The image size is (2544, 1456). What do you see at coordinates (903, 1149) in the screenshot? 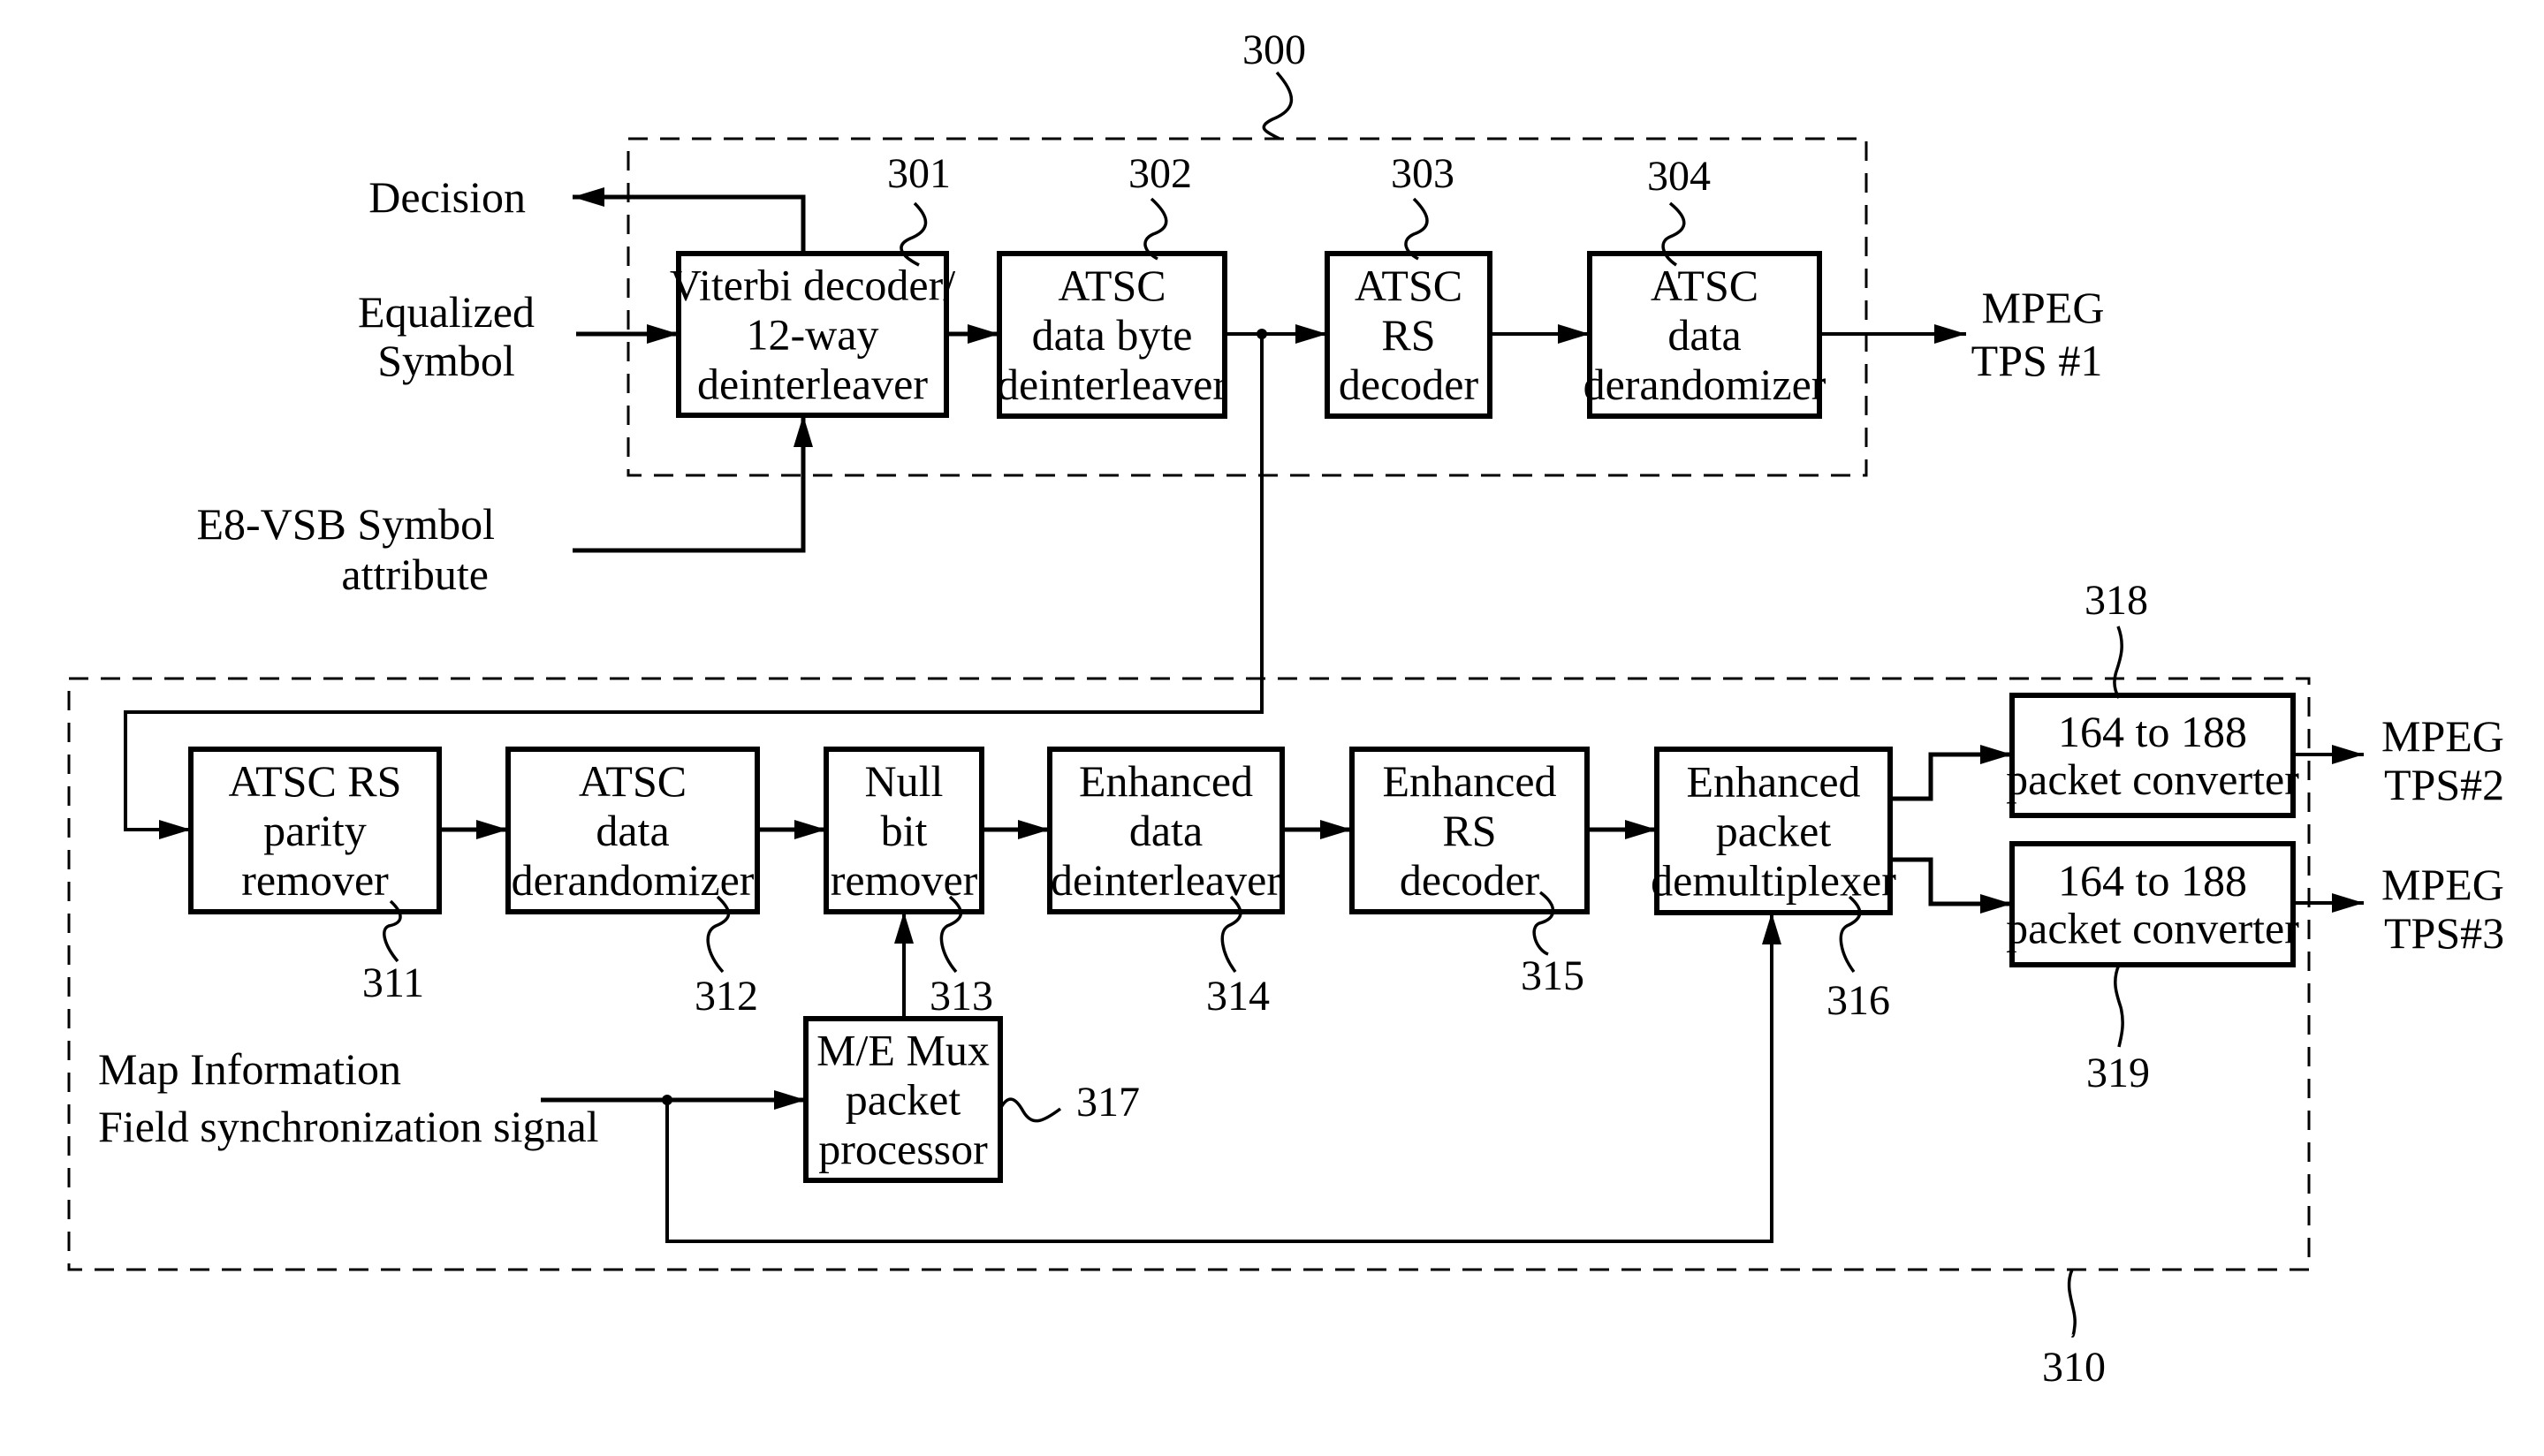
I see `block-317-label-line3: processor` at bounding box center [903, 1149].